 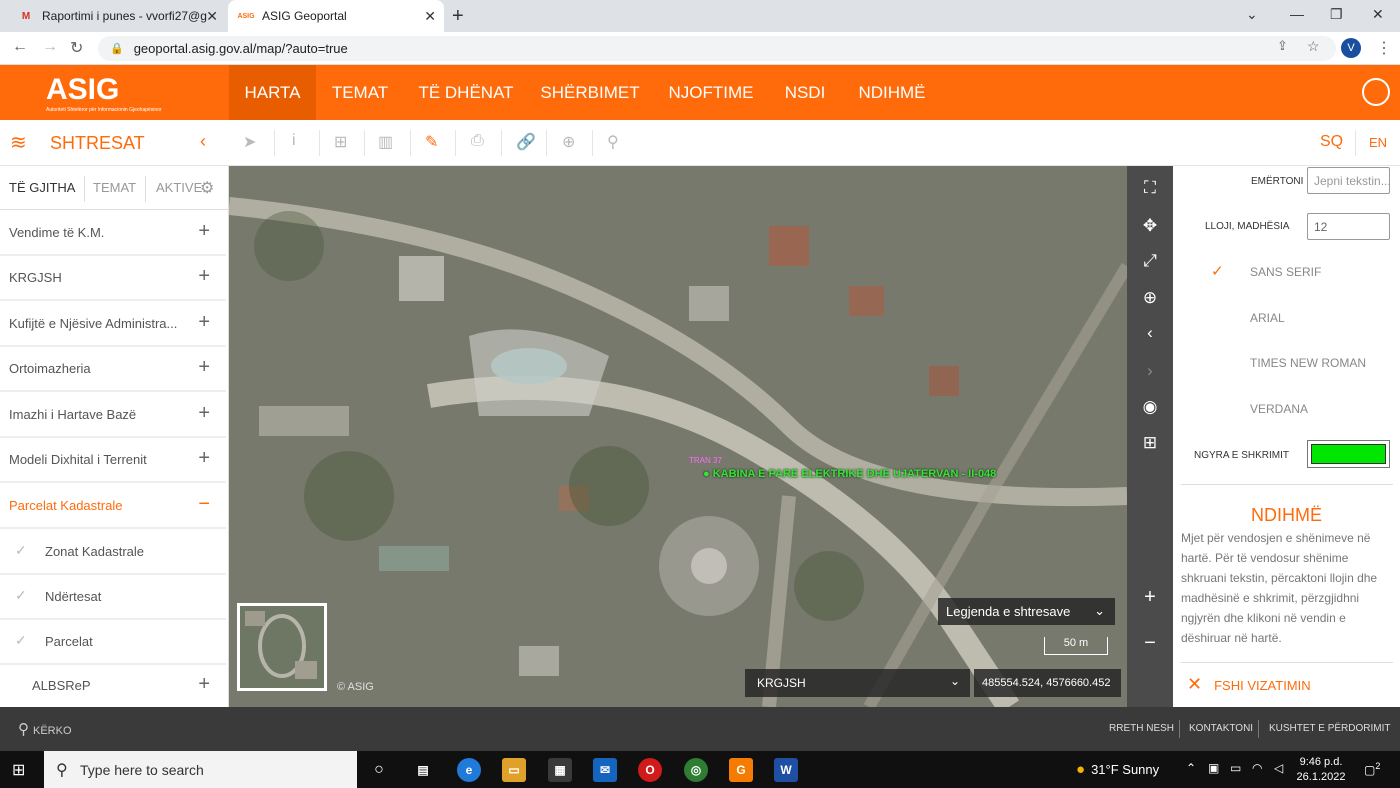 What do you see at coordinates (203, 141) in the screenshot?
I see `collapse-panel-chevron-icon: ‹` at bounding box center [203, 141].